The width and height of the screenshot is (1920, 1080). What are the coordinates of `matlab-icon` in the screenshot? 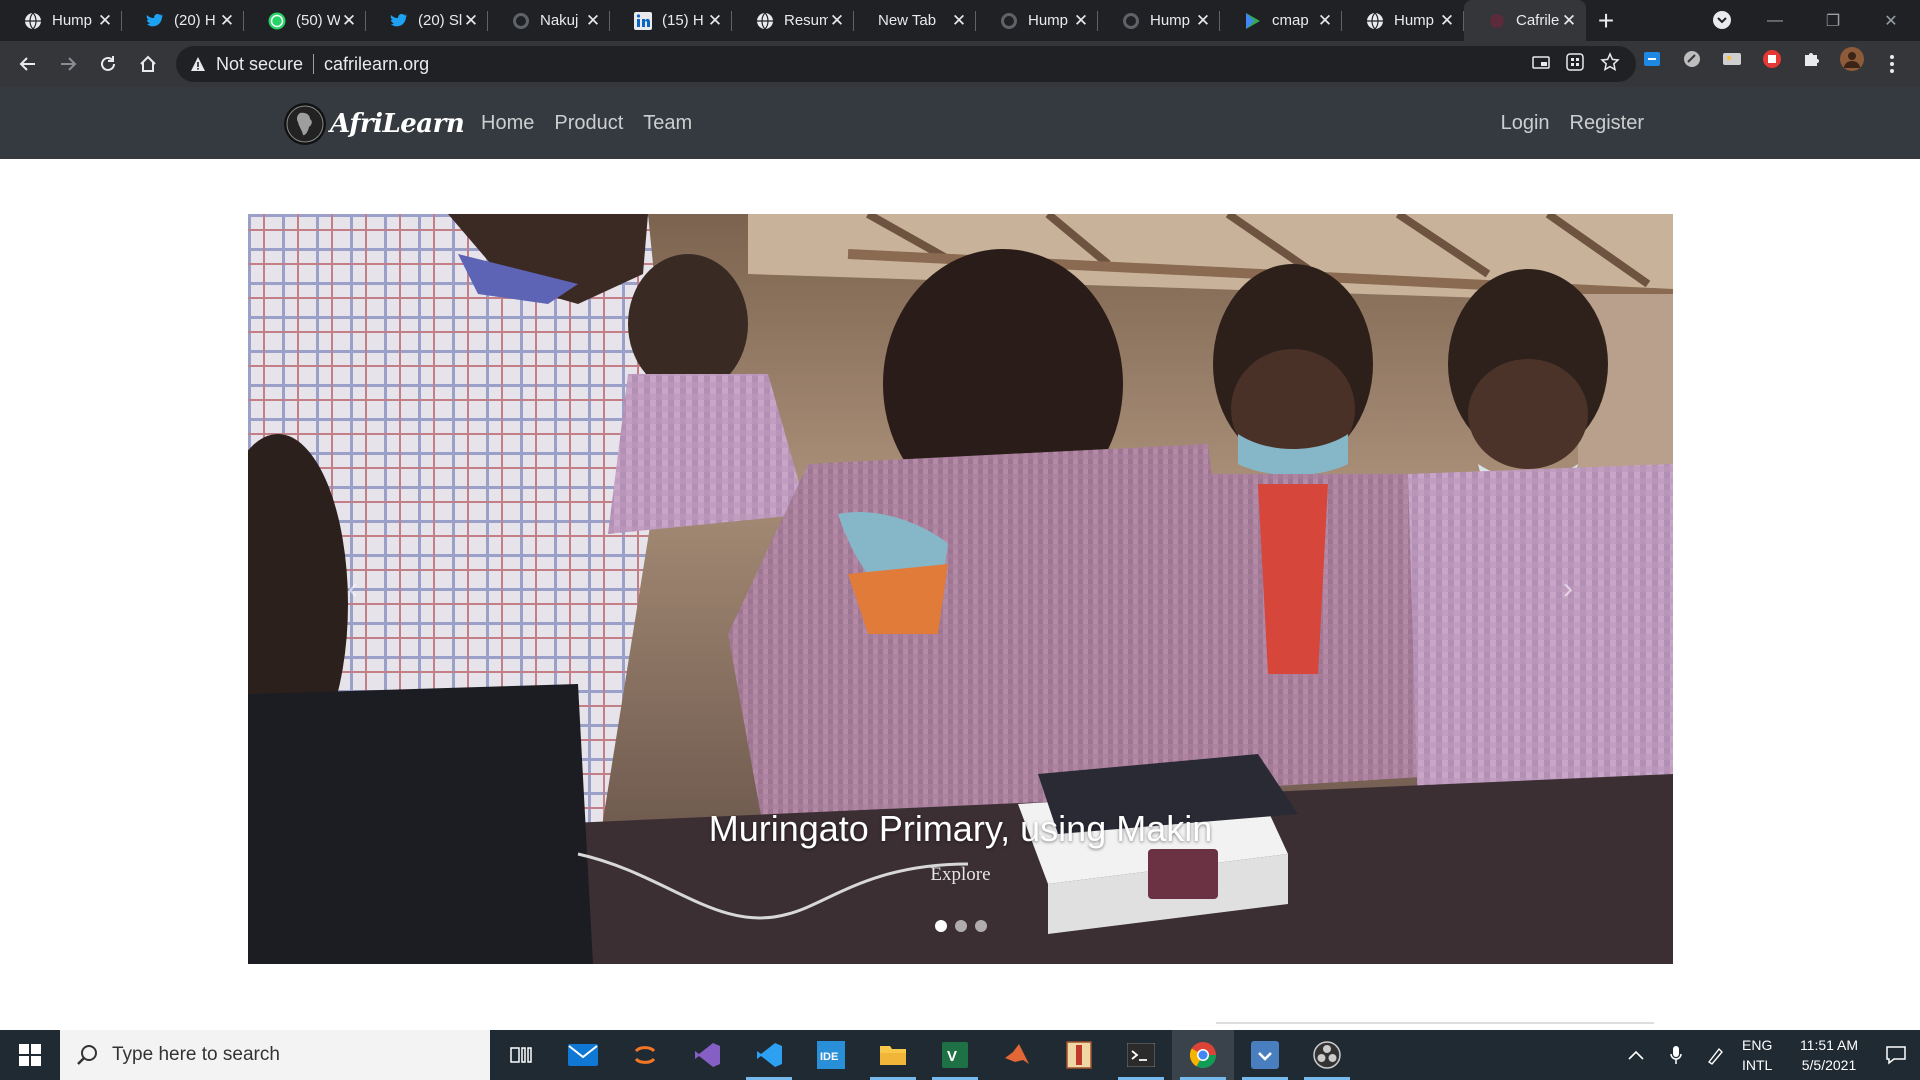 It's located at (1017, 1055).